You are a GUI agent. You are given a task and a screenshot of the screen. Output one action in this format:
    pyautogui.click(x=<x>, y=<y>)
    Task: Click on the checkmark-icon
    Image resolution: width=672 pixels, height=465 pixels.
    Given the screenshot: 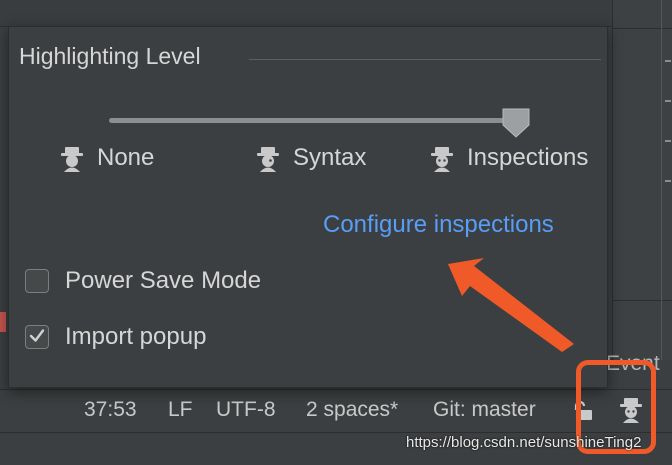 What is the action you would take?
    pyautogui.click(x=37, y=335)
    